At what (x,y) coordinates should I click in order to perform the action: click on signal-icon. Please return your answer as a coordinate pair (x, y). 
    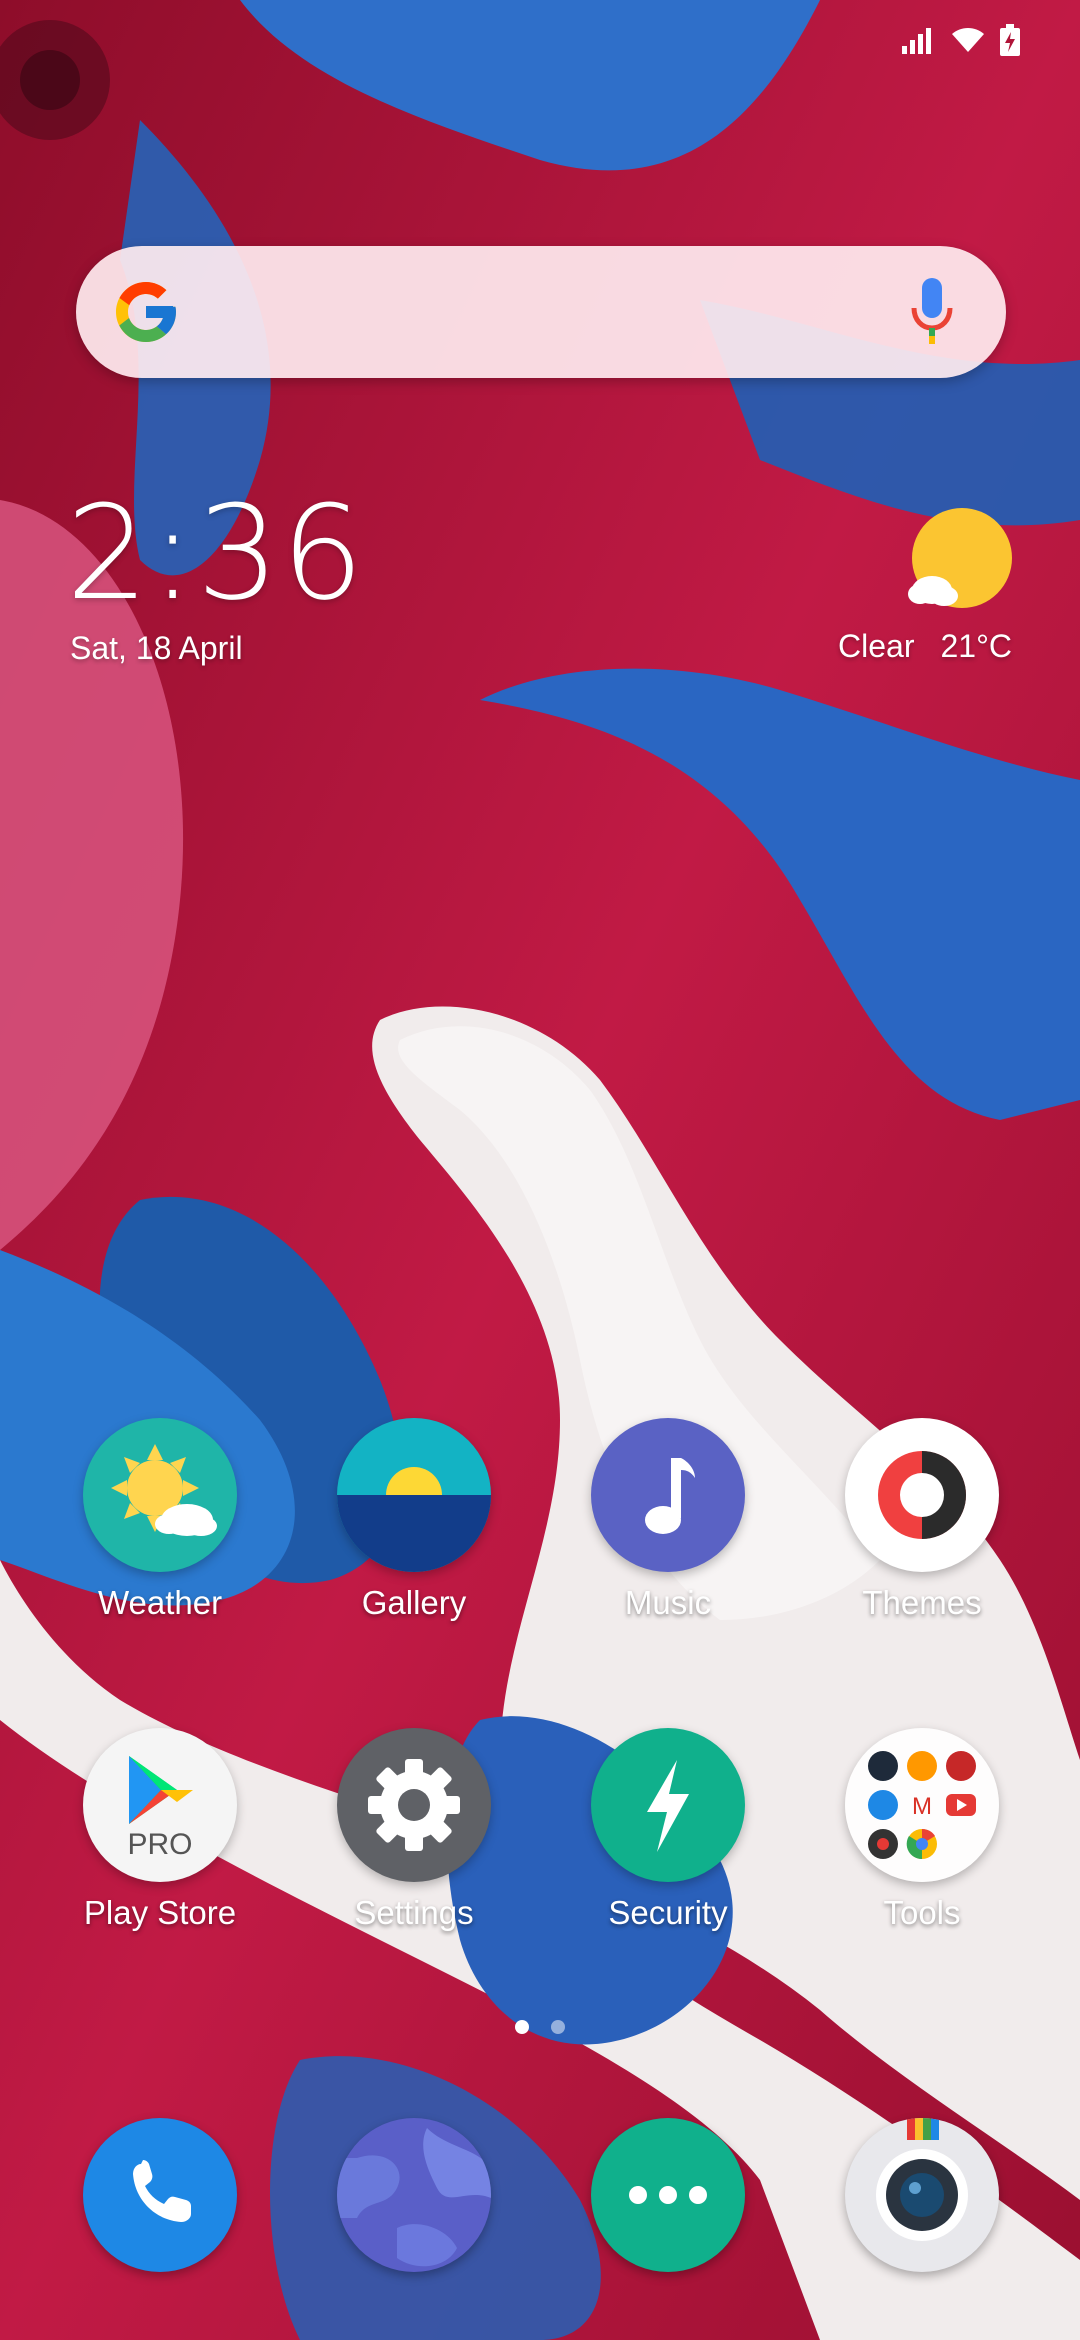
    Looking at the image, I should click on (919, 40).